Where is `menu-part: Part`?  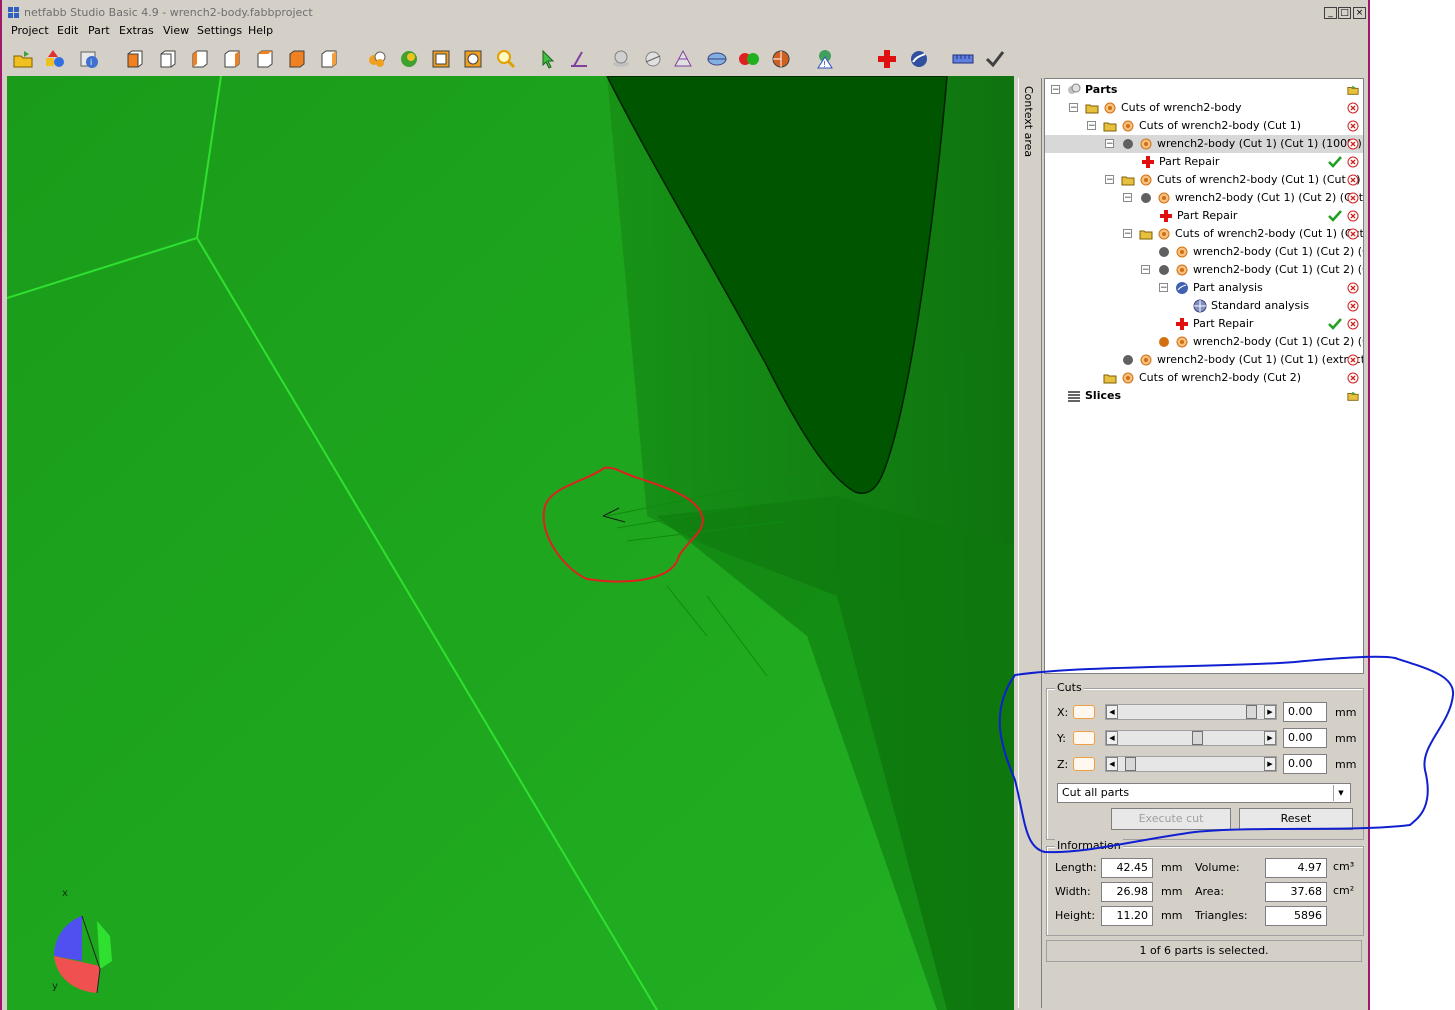
menu-part: Part is located at coordinates (99, 30).